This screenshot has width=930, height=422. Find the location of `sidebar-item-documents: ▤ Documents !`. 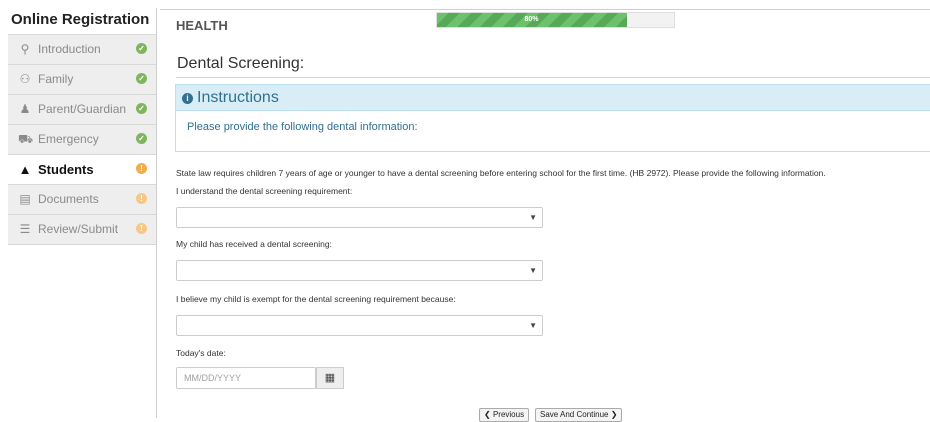

sidebar-item-documents: ▤ Documents ! is located at coordinates (82, 200).